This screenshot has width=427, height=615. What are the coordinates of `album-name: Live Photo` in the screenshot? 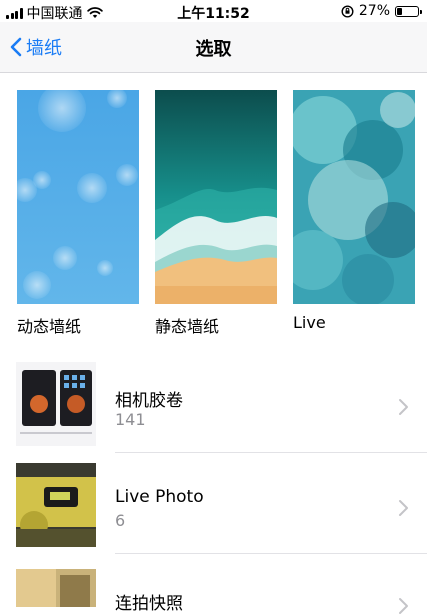 It's located at (159, 497).